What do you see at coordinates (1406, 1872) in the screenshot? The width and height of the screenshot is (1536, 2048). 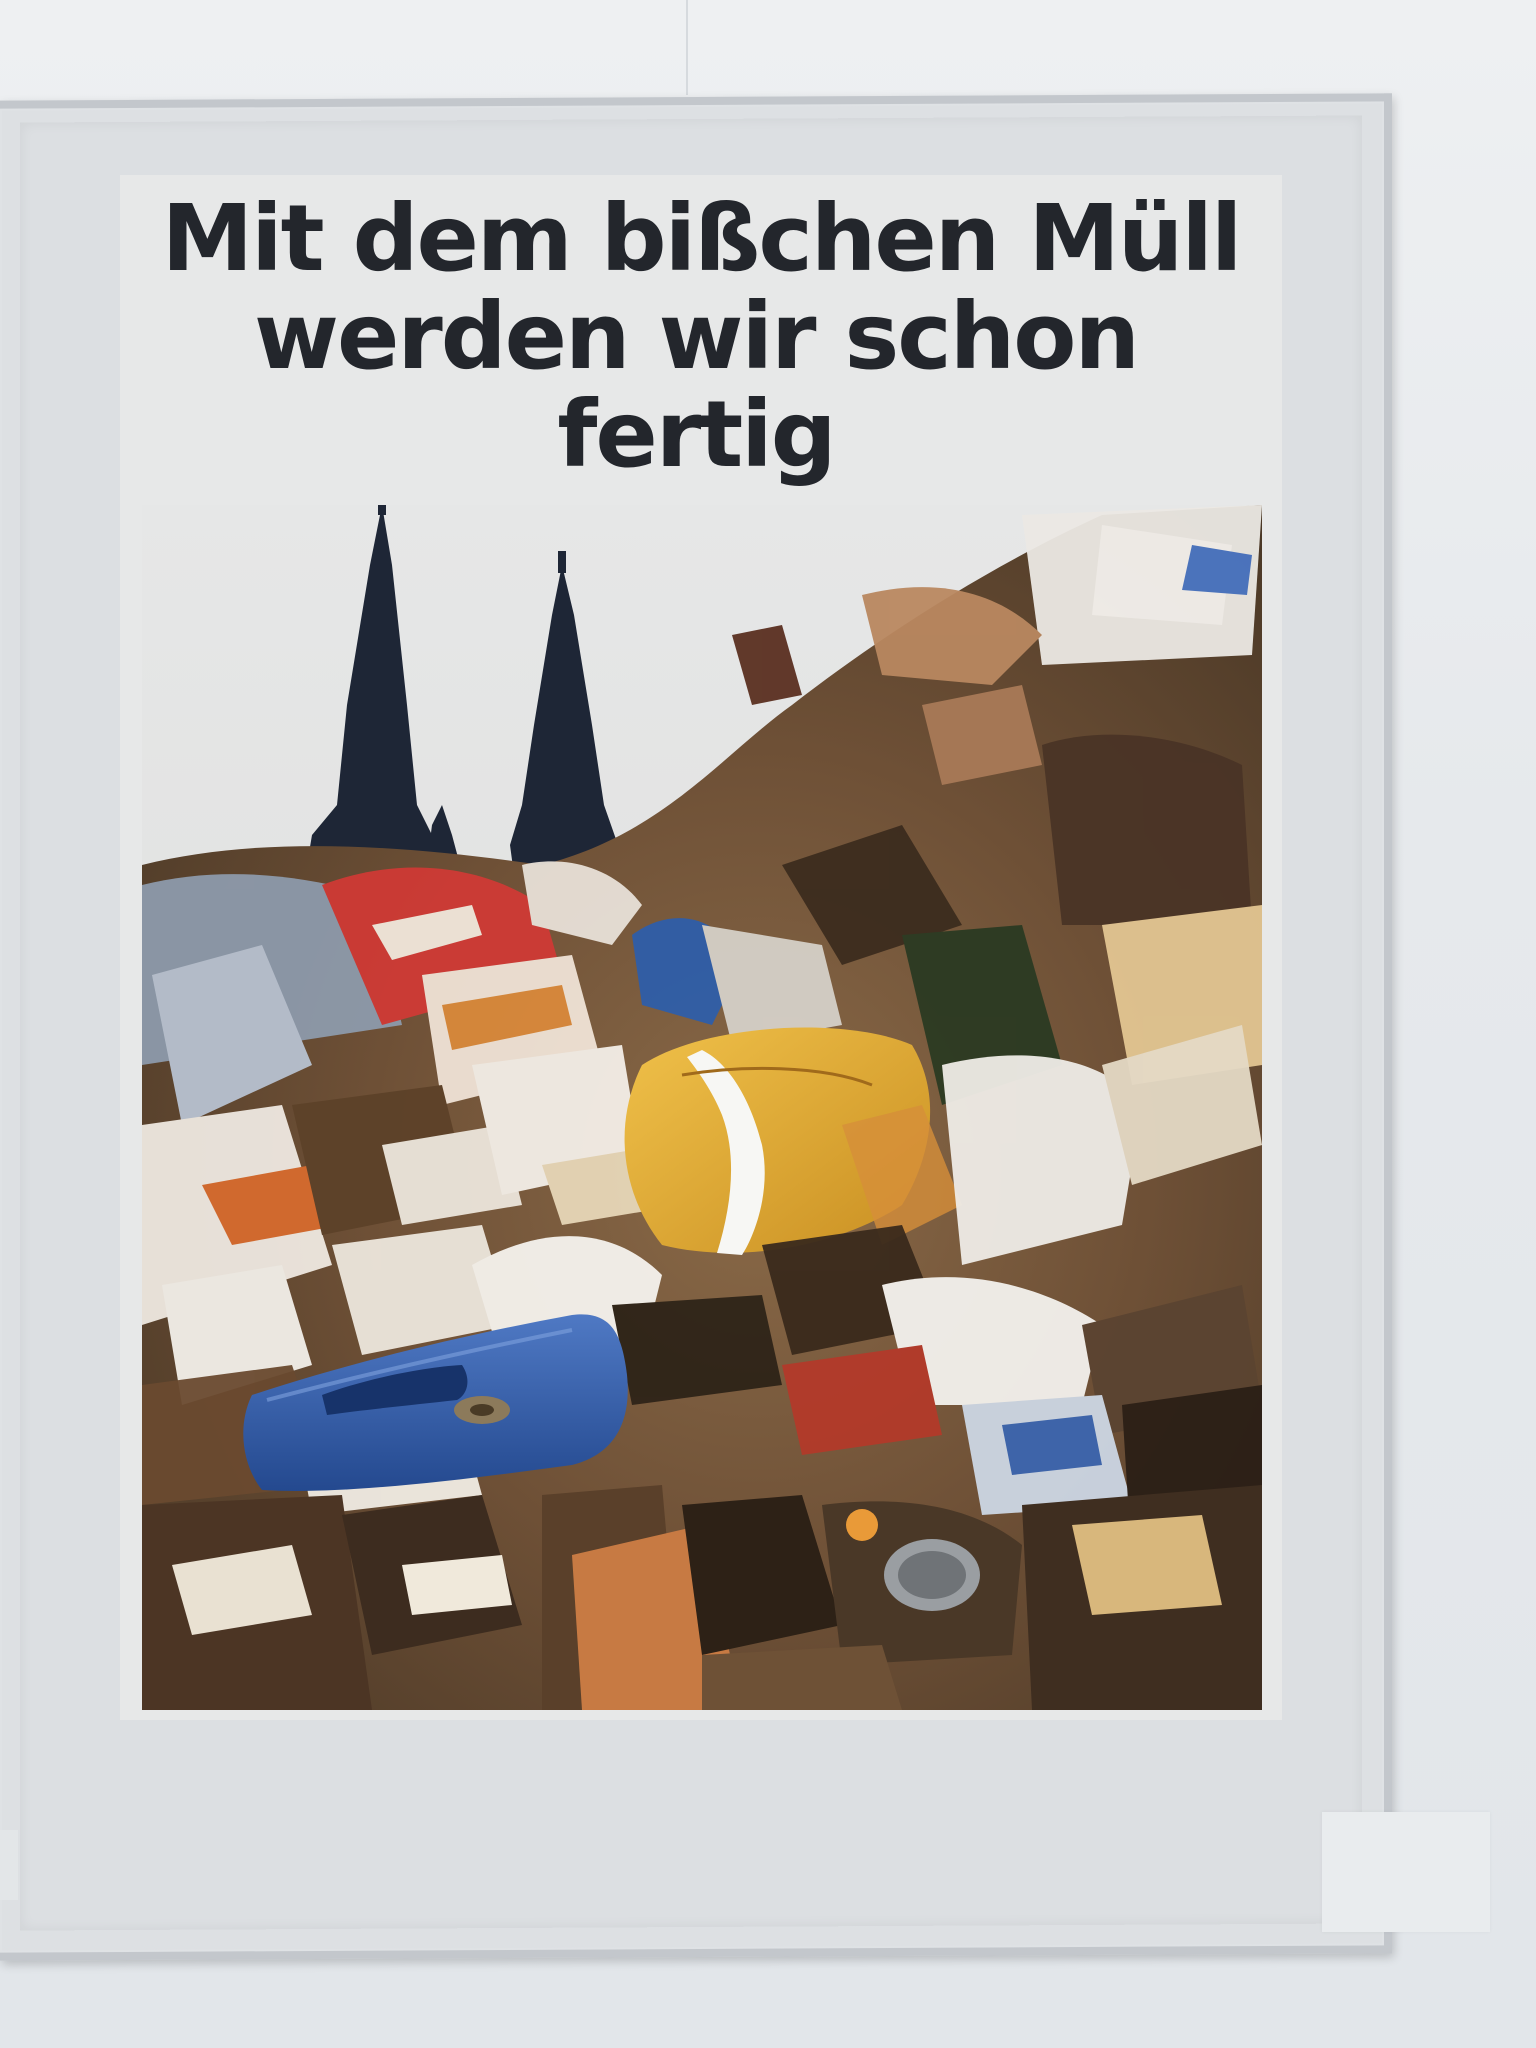 I see `wall-label-card` at bounding box center [1406, 1872].